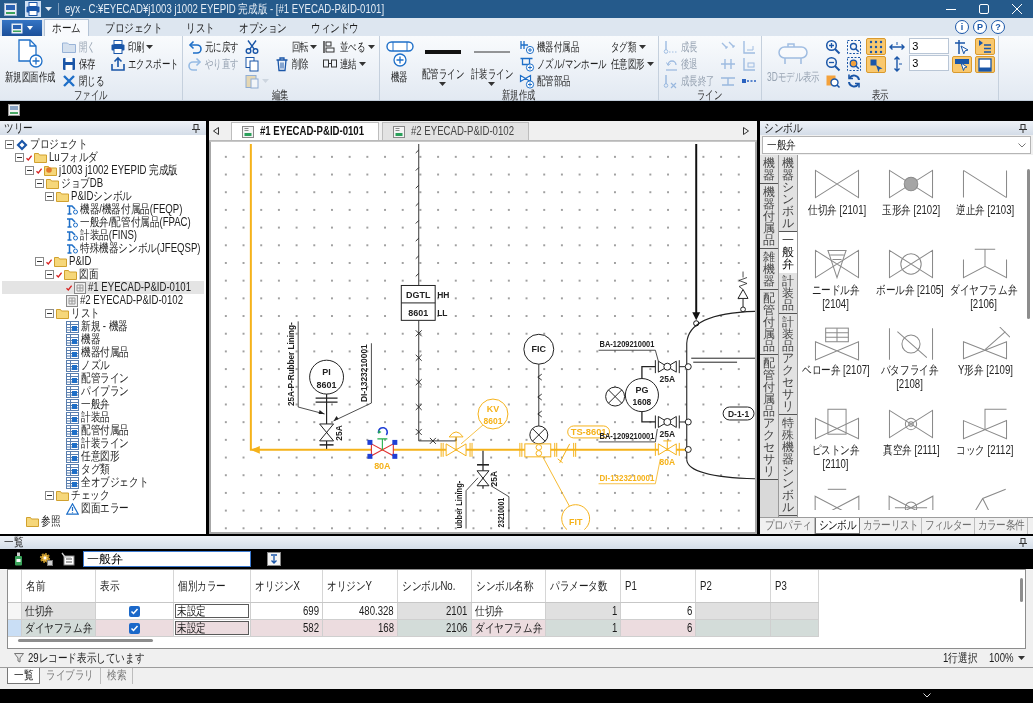 This screenshot has width=1033, height=703. Describe the element at coordinates (788, 293) in the screenshot. I see `side-tab: 計装品` at that location.